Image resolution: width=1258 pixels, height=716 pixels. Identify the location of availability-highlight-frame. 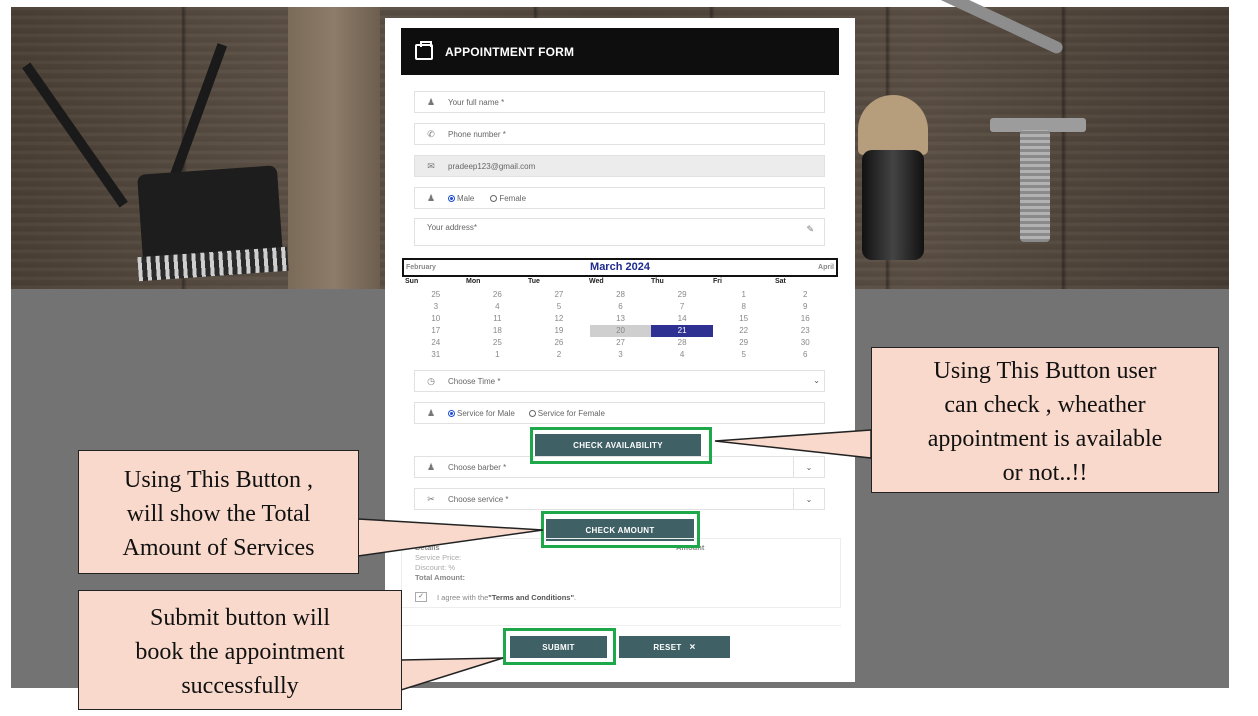
(621, 445).